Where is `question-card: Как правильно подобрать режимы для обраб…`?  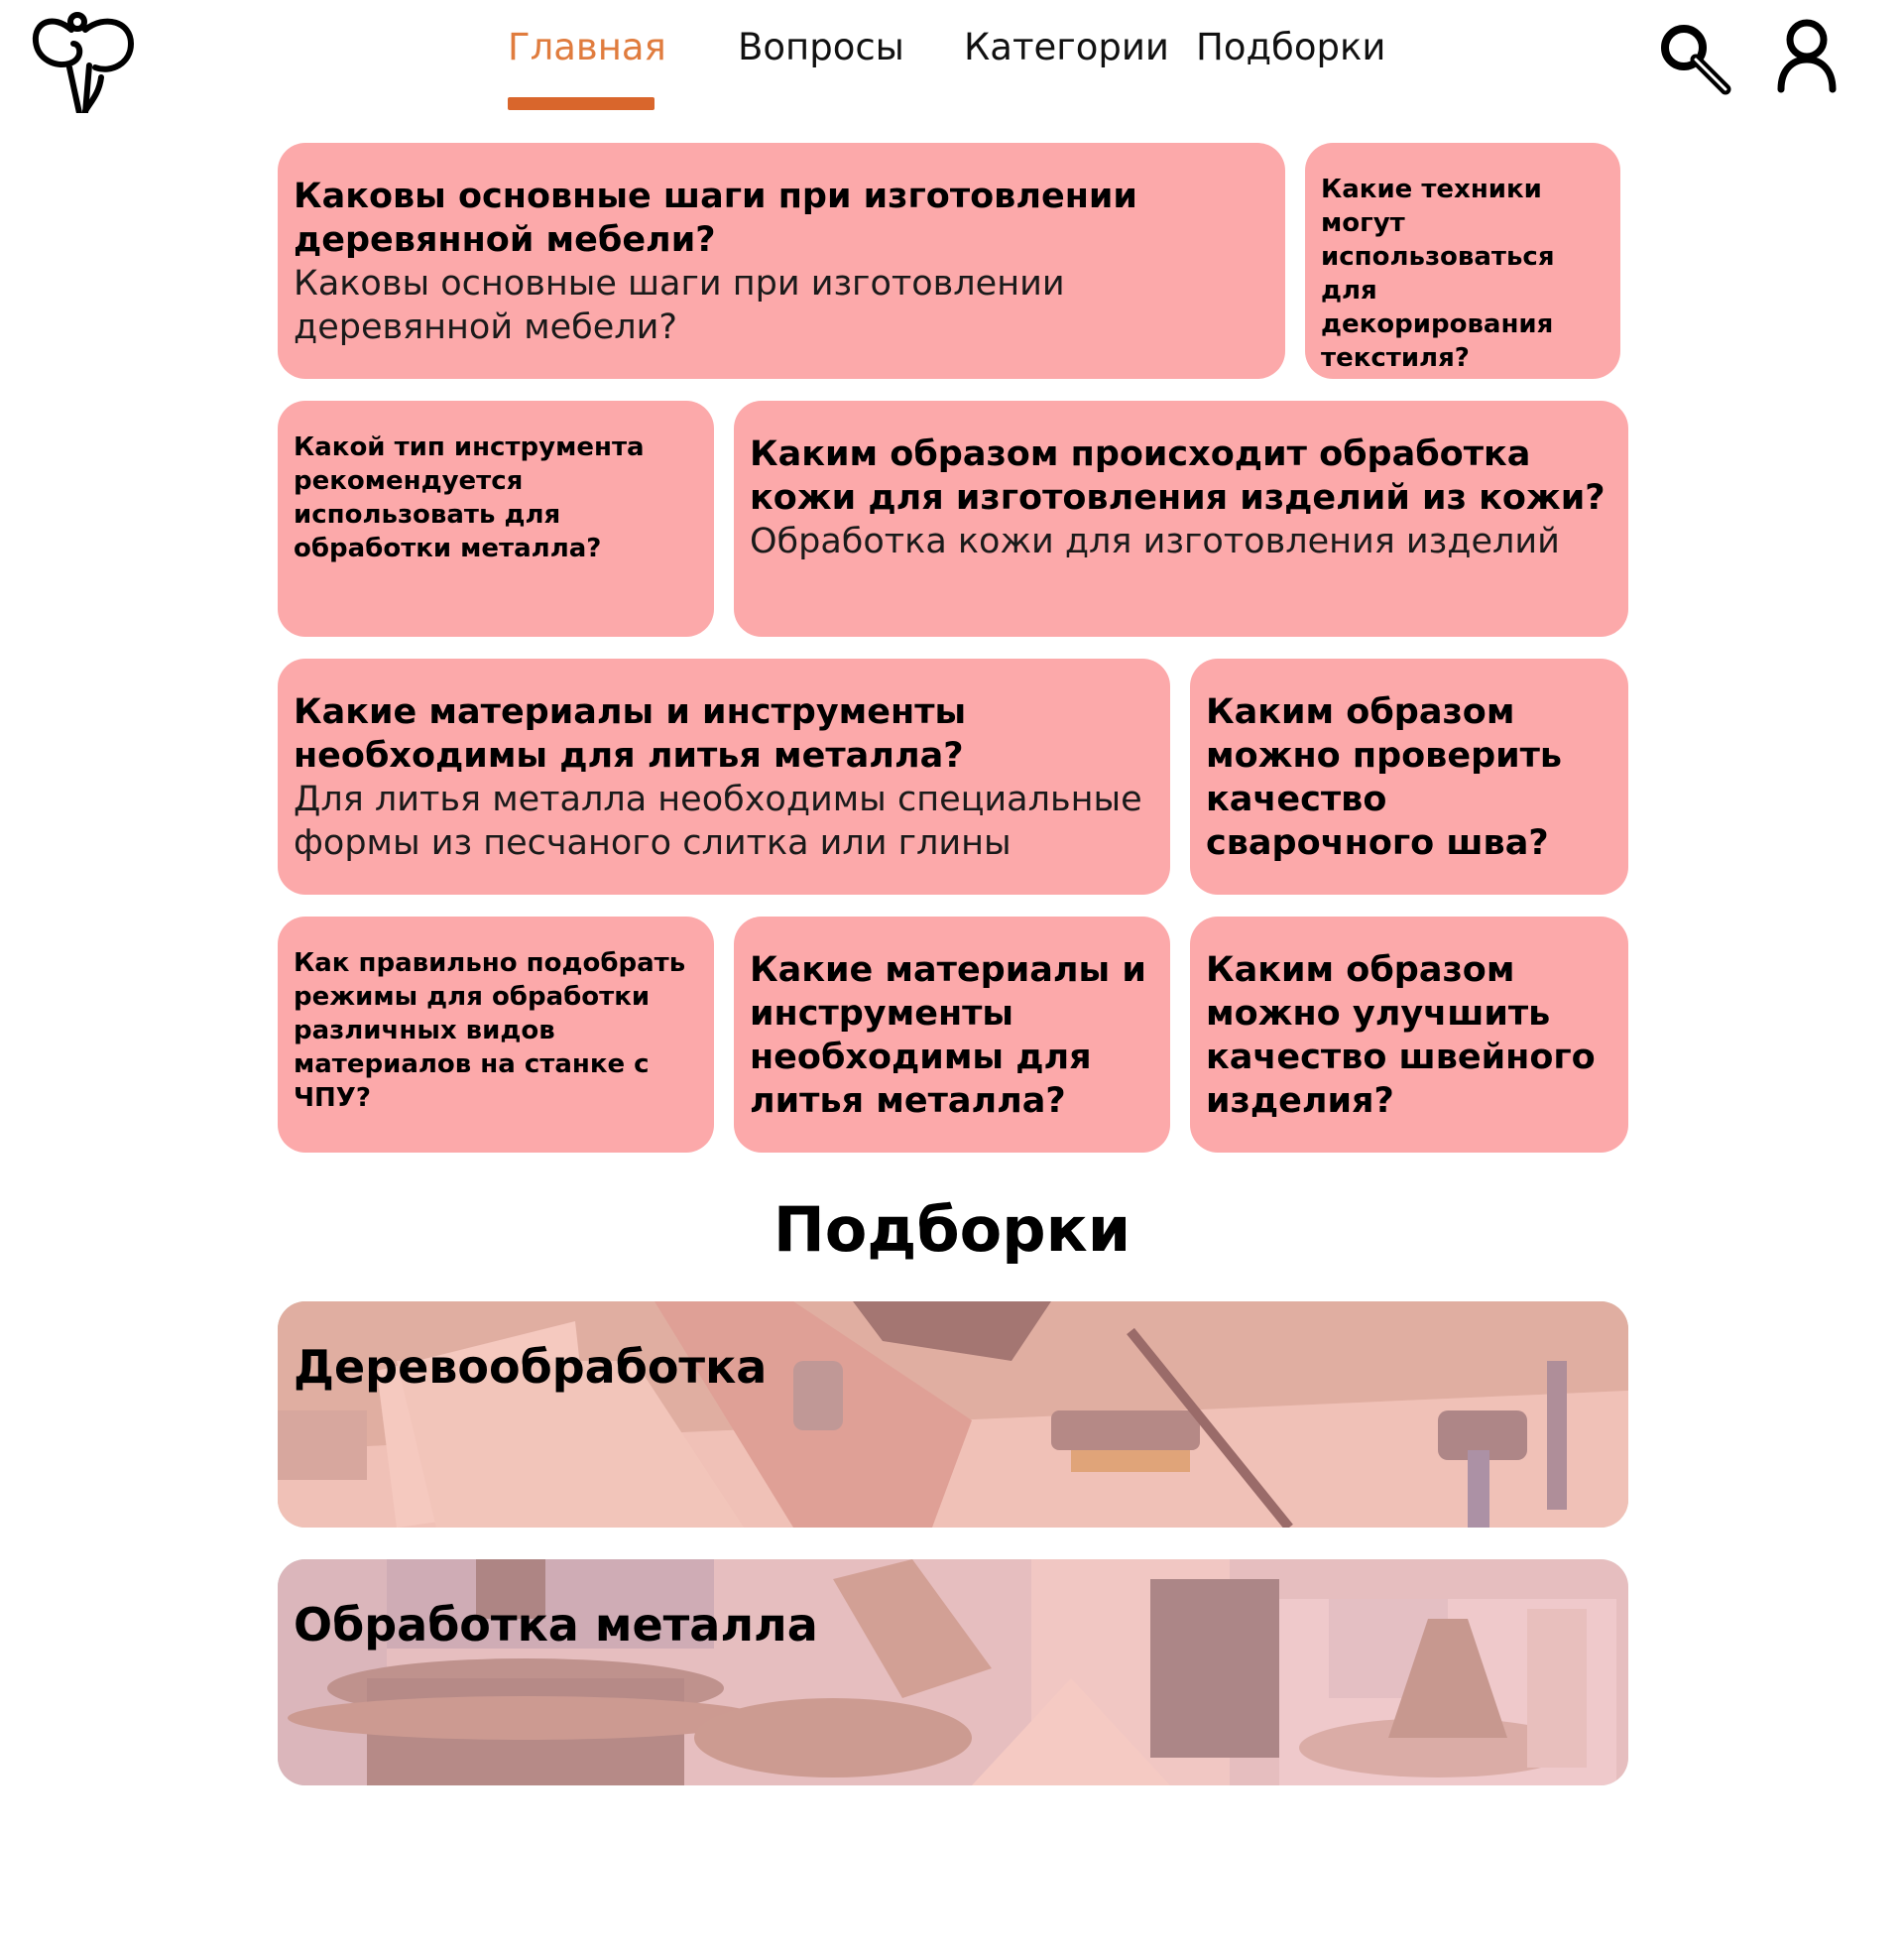
question-card: Как правильно подобрать режимы для обраб… is located at coordinates (496, 1035).